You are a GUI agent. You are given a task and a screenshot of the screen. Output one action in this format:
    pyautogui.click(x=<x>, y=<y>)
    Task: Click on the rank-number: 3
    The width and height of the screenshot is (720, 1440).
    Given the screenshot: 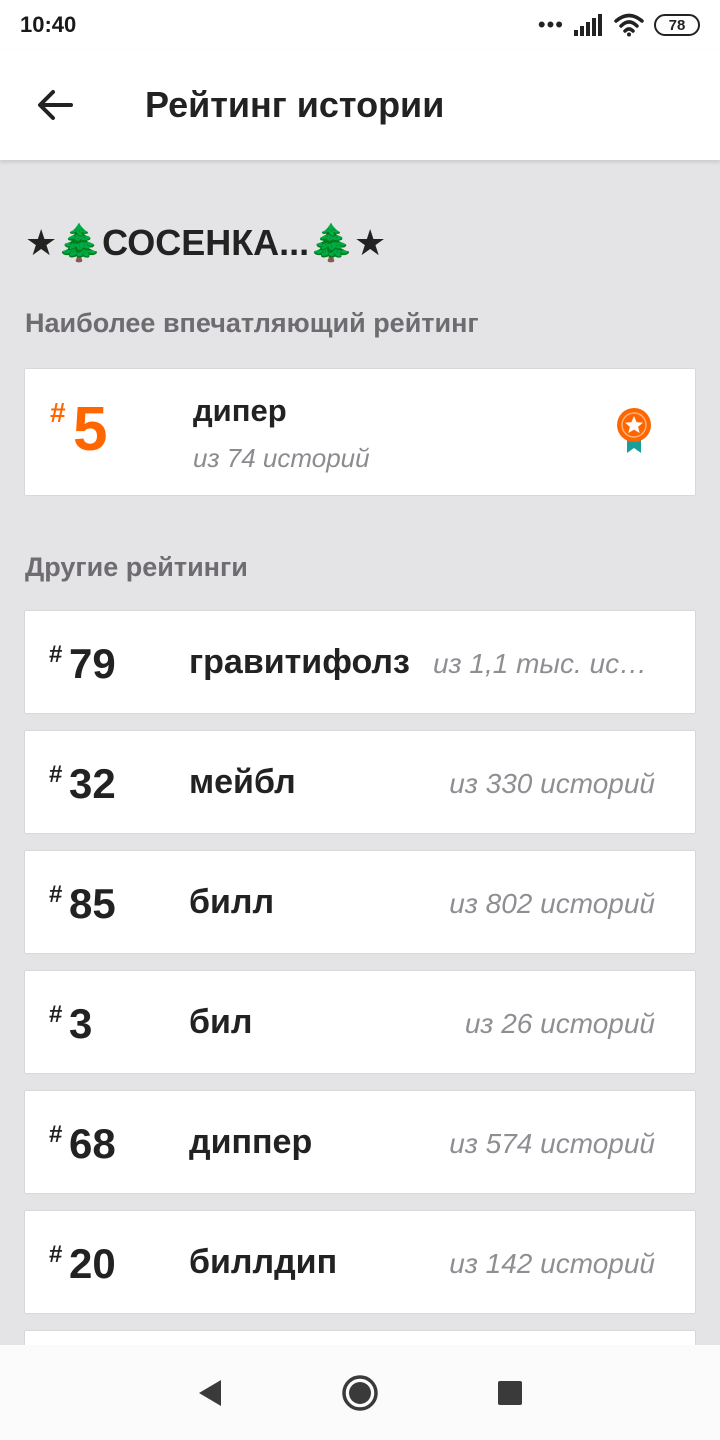 What is the action you would take?
    pyautogui.click(x=81, y=1023)
    